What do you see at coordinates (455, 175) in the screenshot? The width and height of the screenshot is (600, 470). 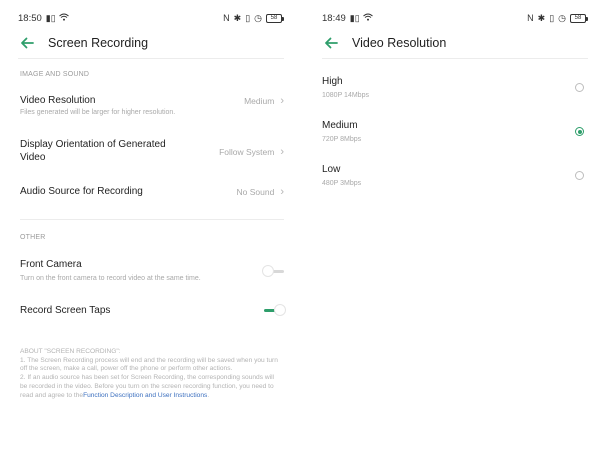 I see `resolution-option-low: Low 480P 3Mbps` at bounding box center [455, 175].